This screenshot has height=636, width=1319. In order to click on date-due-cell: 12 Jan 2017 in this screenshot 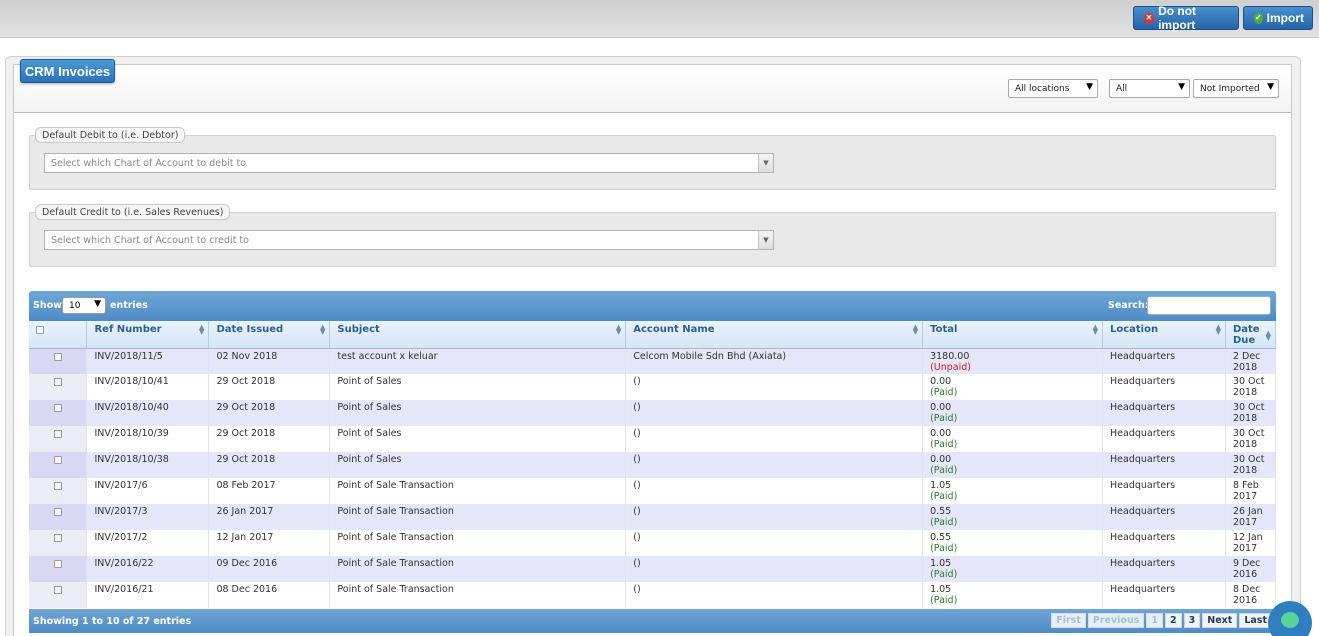, I will do `click(1251, 543)`.